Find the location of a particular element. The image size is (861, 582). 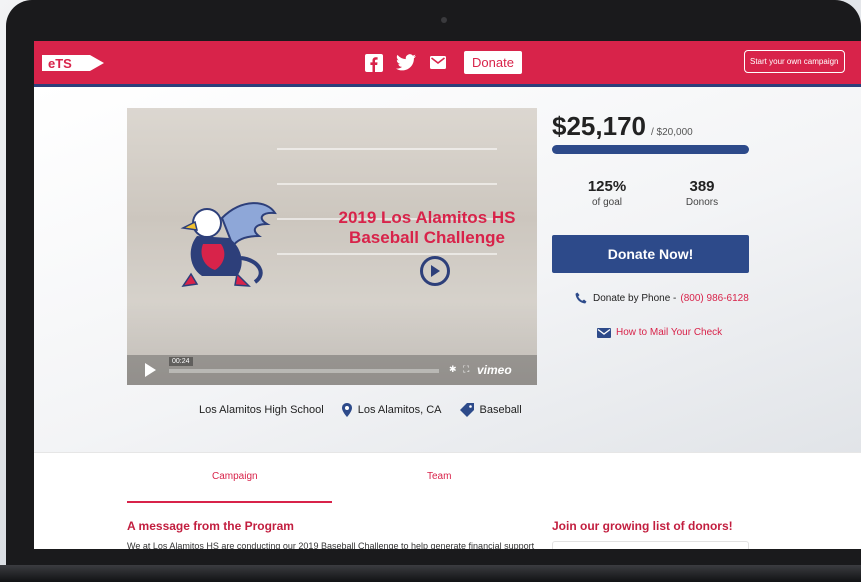

percent-stat: 125% of goal is located at coordinates (607, 193).